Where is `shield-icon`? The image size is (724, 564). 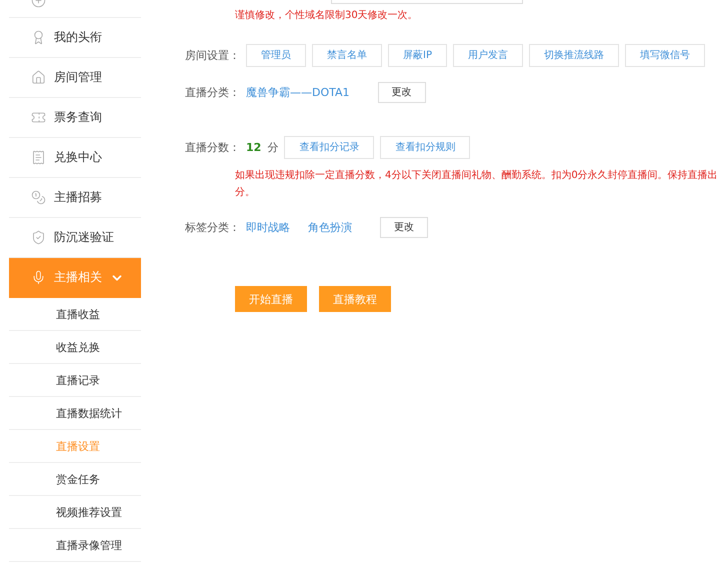
shield-icon is located at coordinates (38, 237).